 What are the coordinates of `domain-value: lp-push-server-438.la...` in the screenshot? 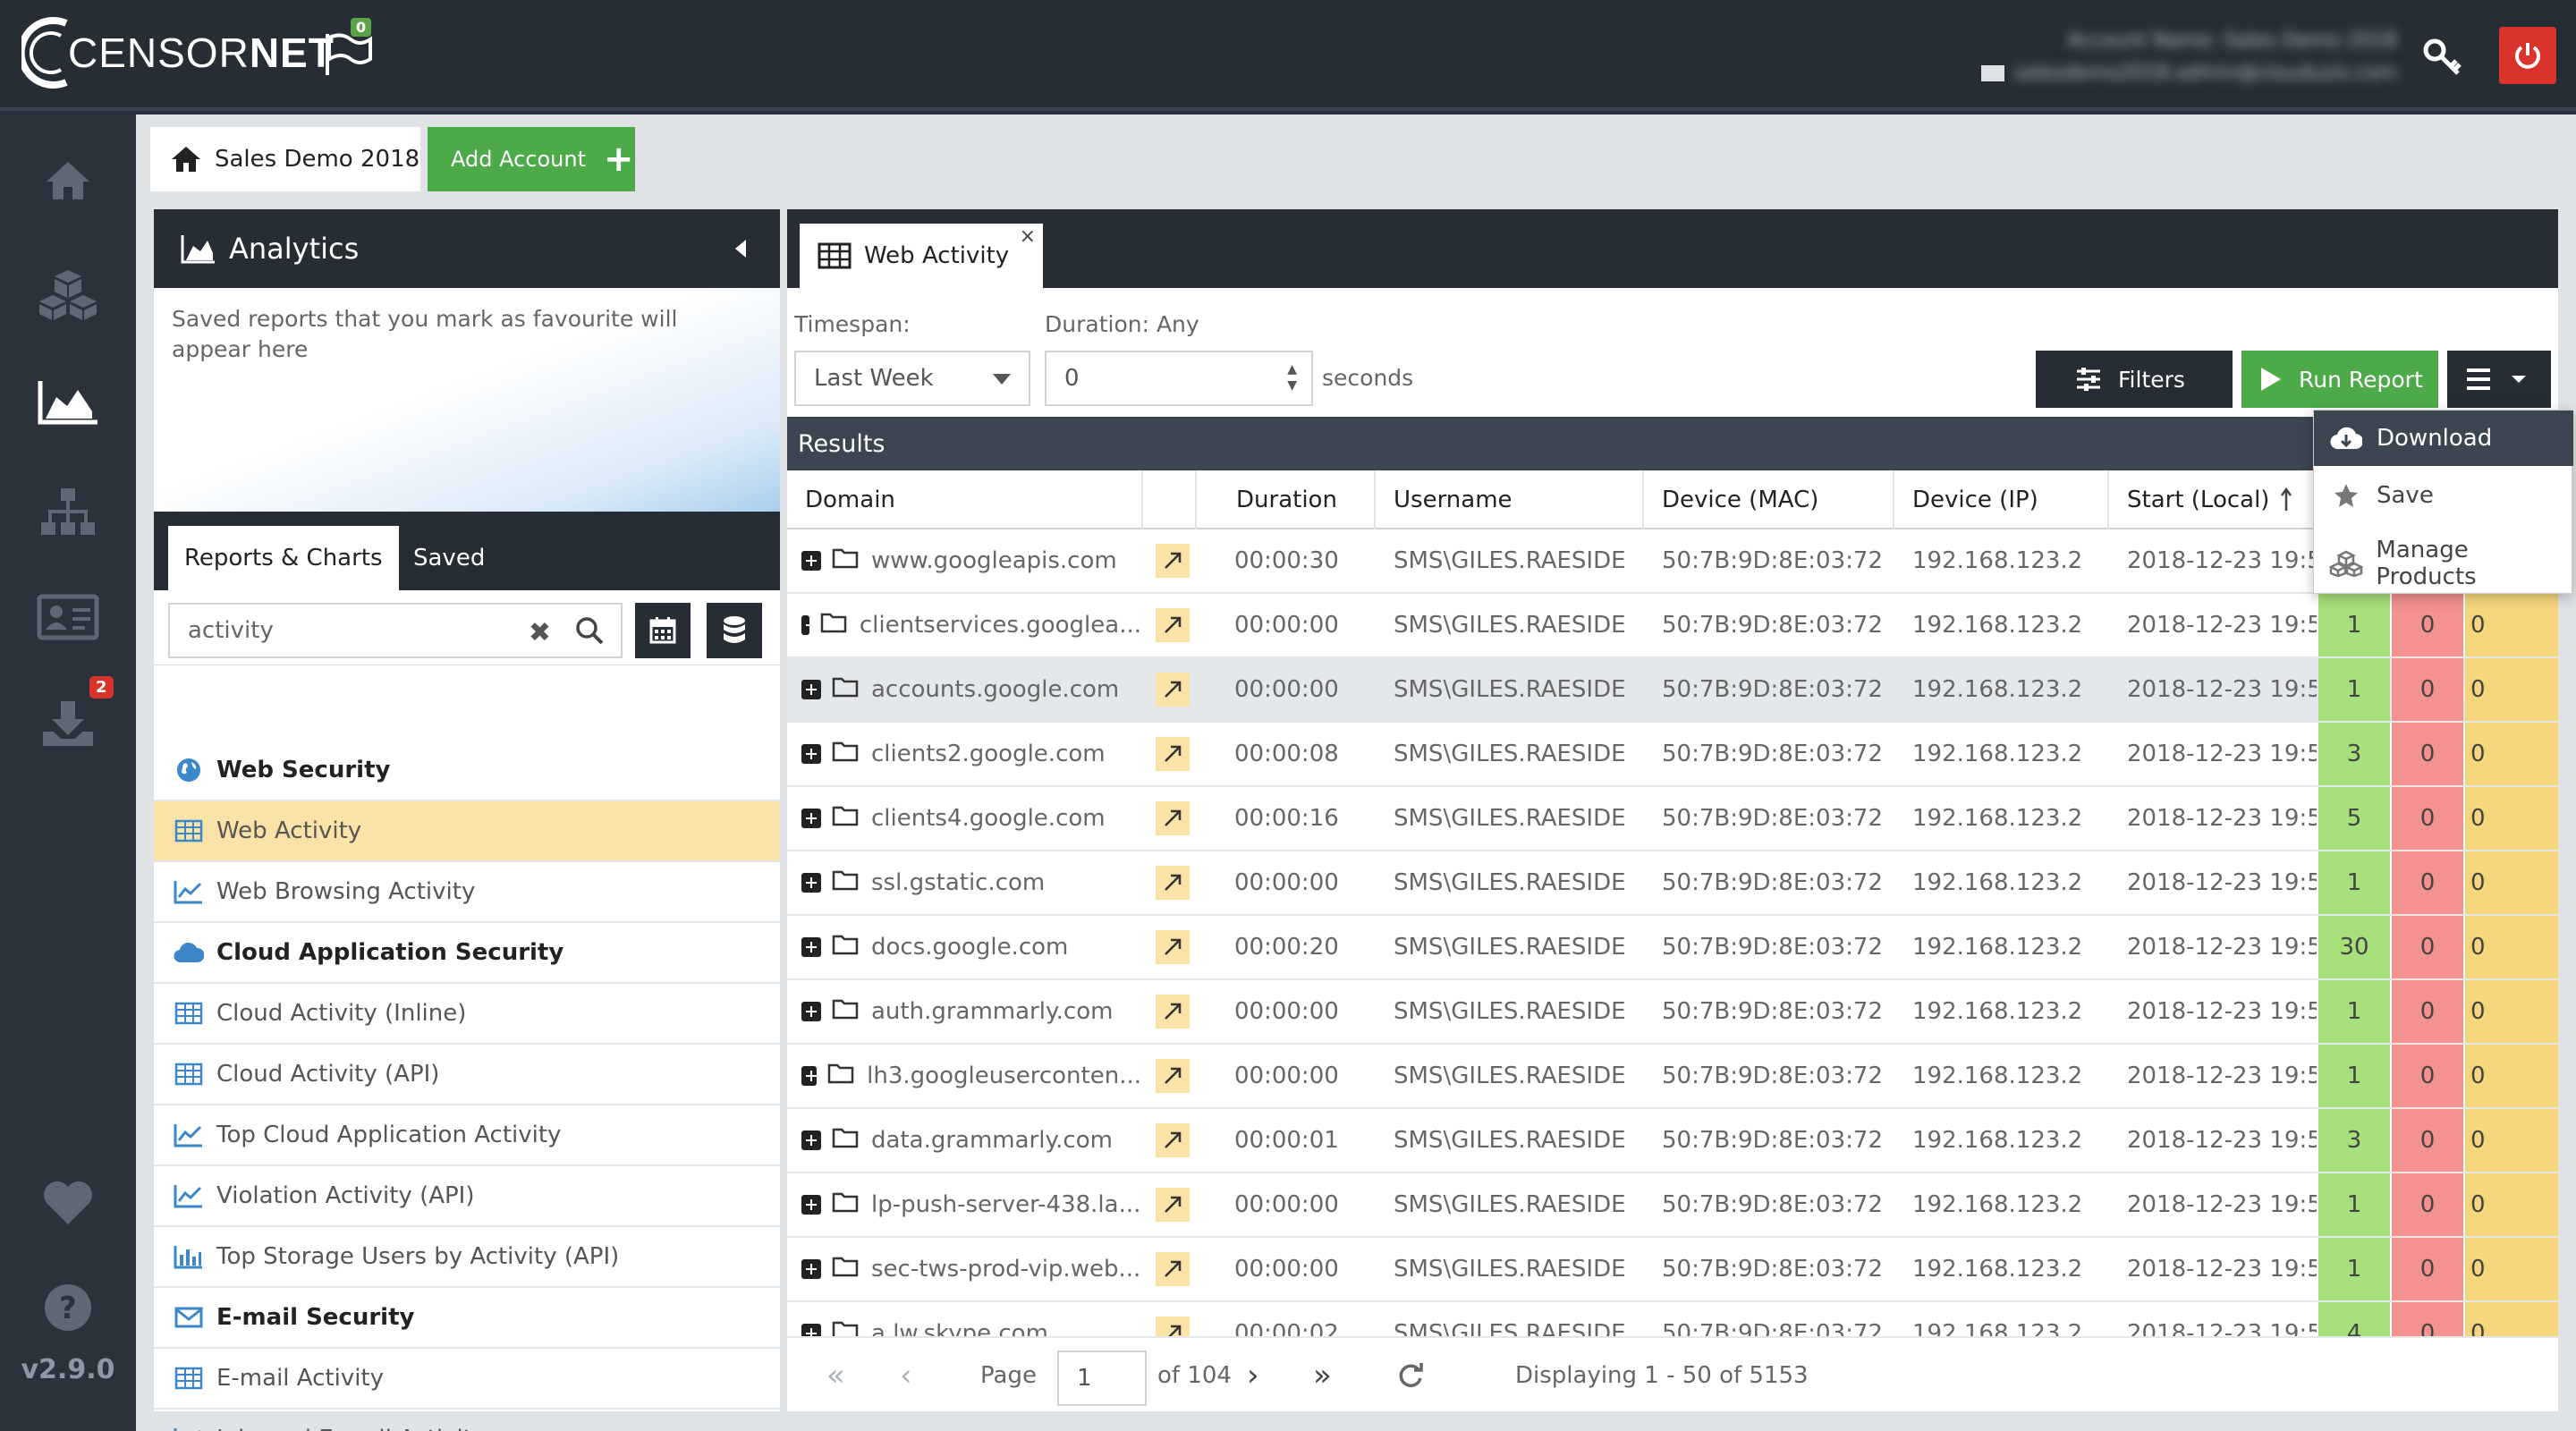 It's located at (1005, 1205).